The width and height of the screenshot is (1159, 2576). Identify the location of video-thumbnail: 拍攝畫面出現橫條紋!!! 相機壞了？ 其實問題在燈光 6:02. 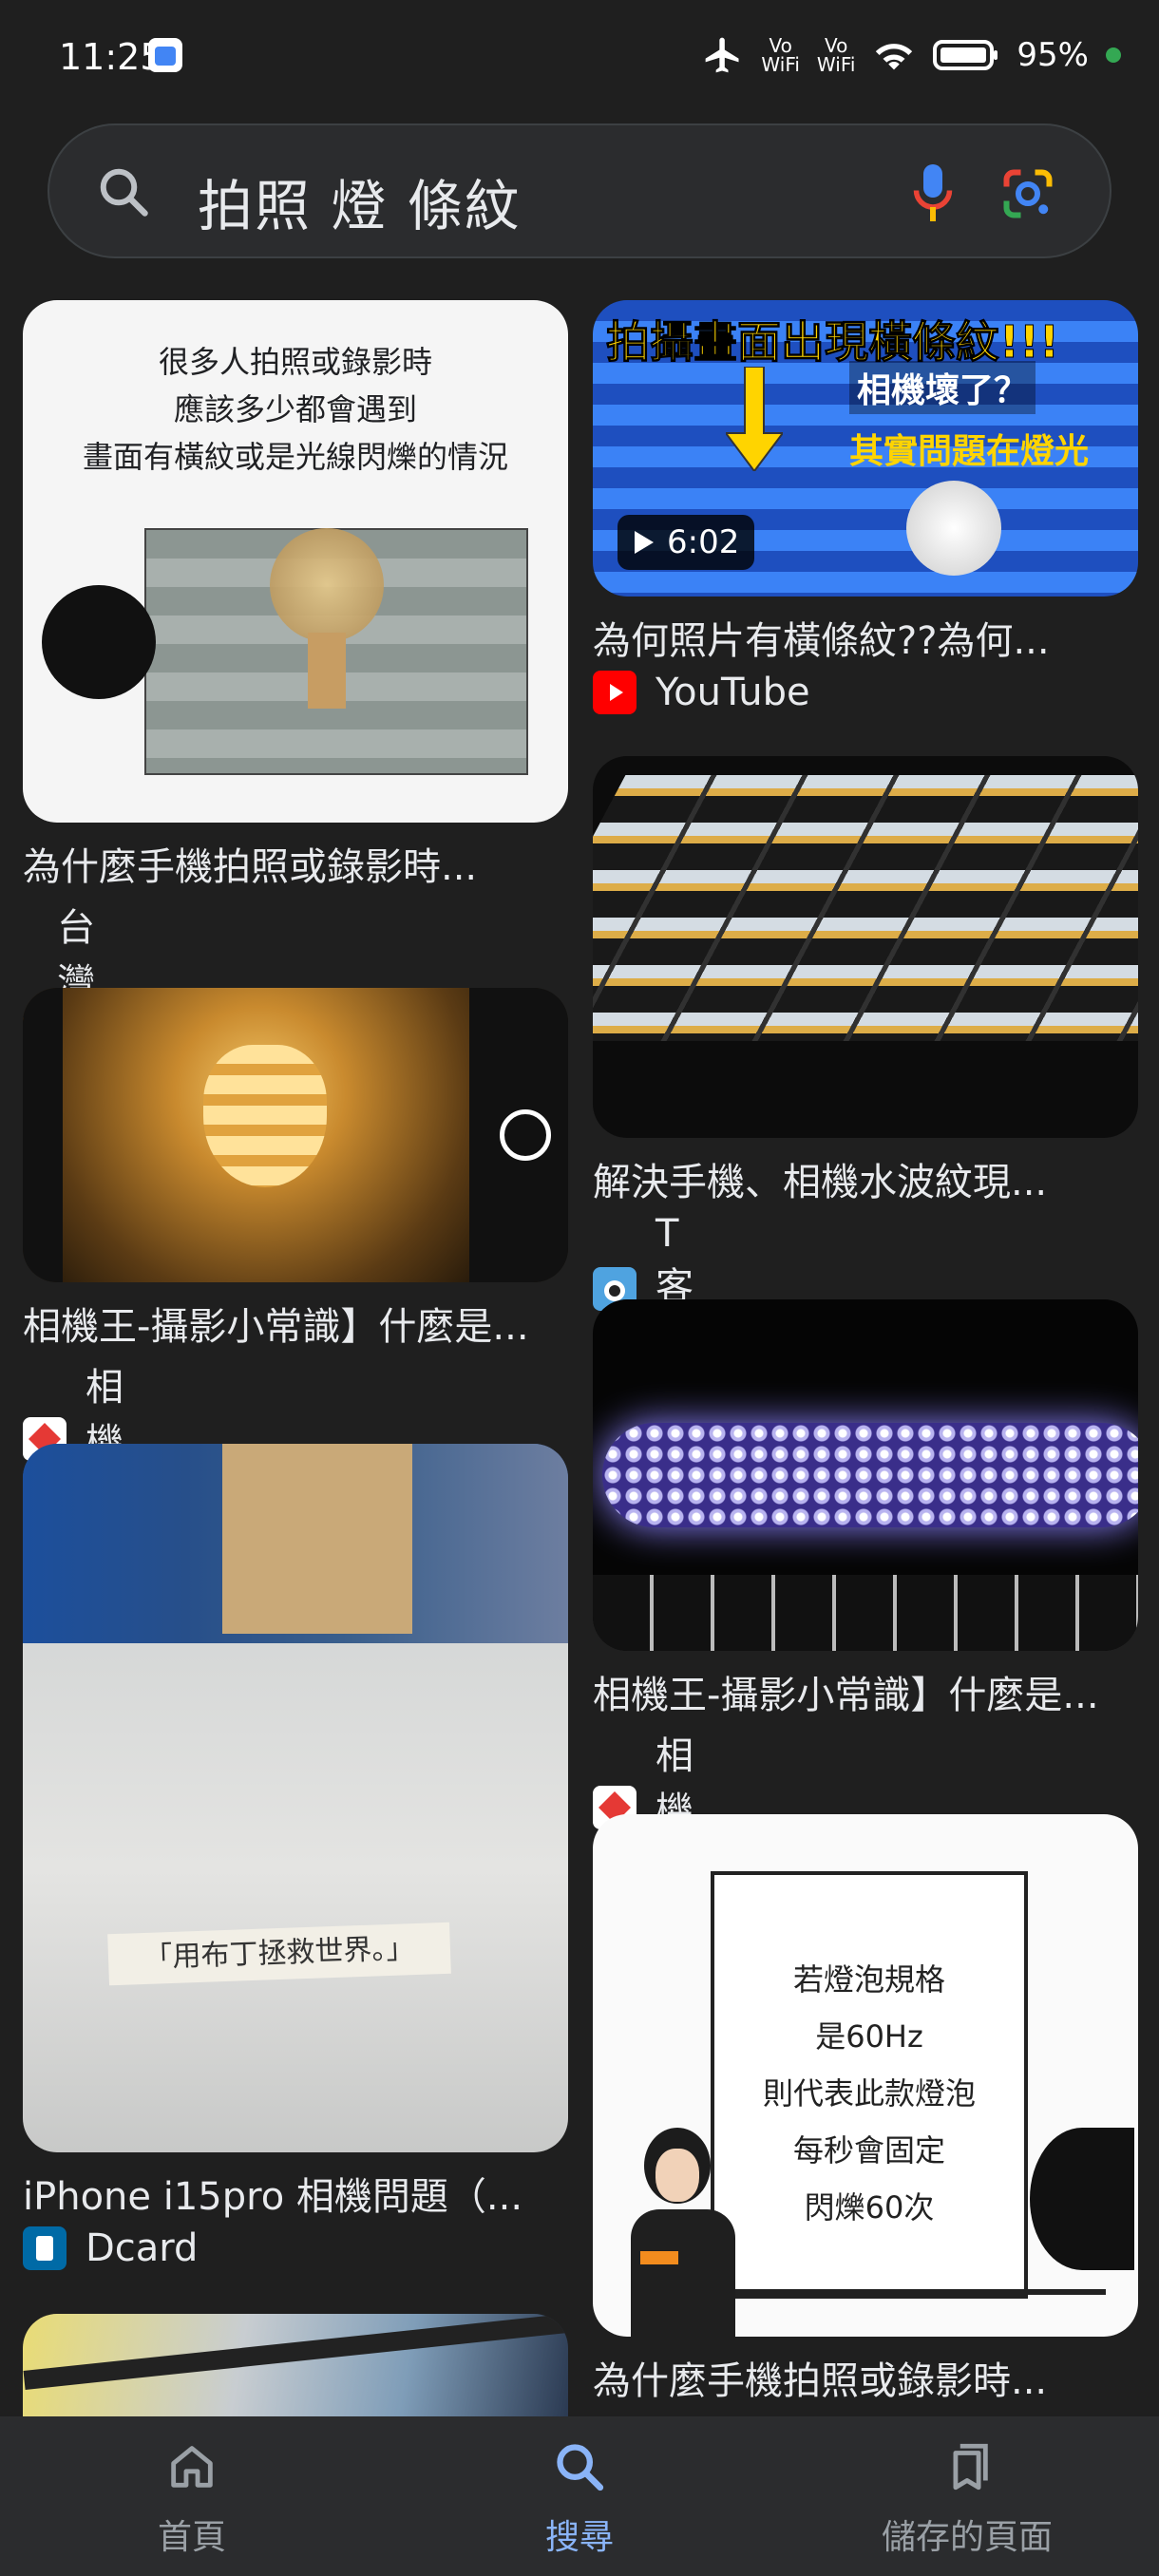
(865, 448).